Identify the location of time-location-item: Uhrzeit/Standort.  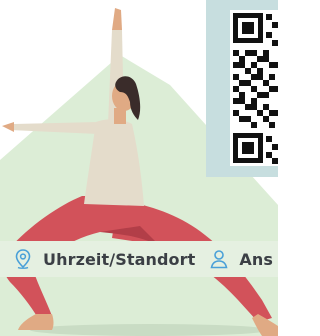
(103, 259).